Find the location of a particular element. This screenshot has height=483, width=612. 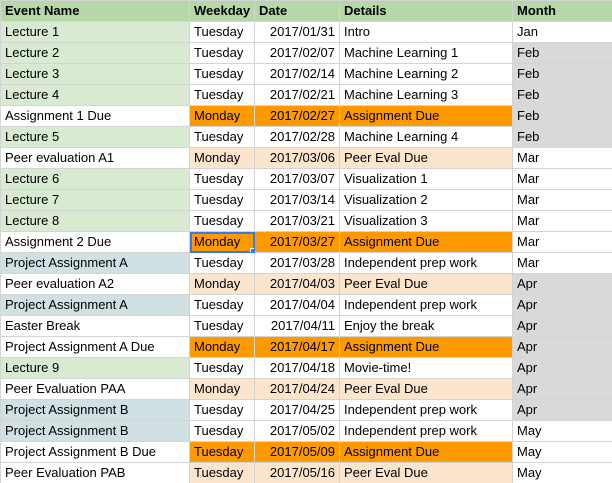

cell-event-name: Project Assignment A Due is located at coordinates (95, 347).